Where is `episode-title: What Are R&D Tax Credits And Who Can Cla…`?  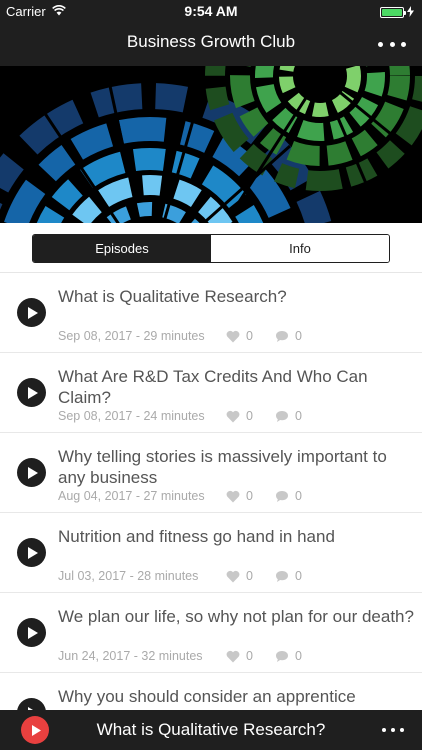 episode-title: What Are R&D Tax Credits And Who Can Cla… is located at coordinates (213, 387).